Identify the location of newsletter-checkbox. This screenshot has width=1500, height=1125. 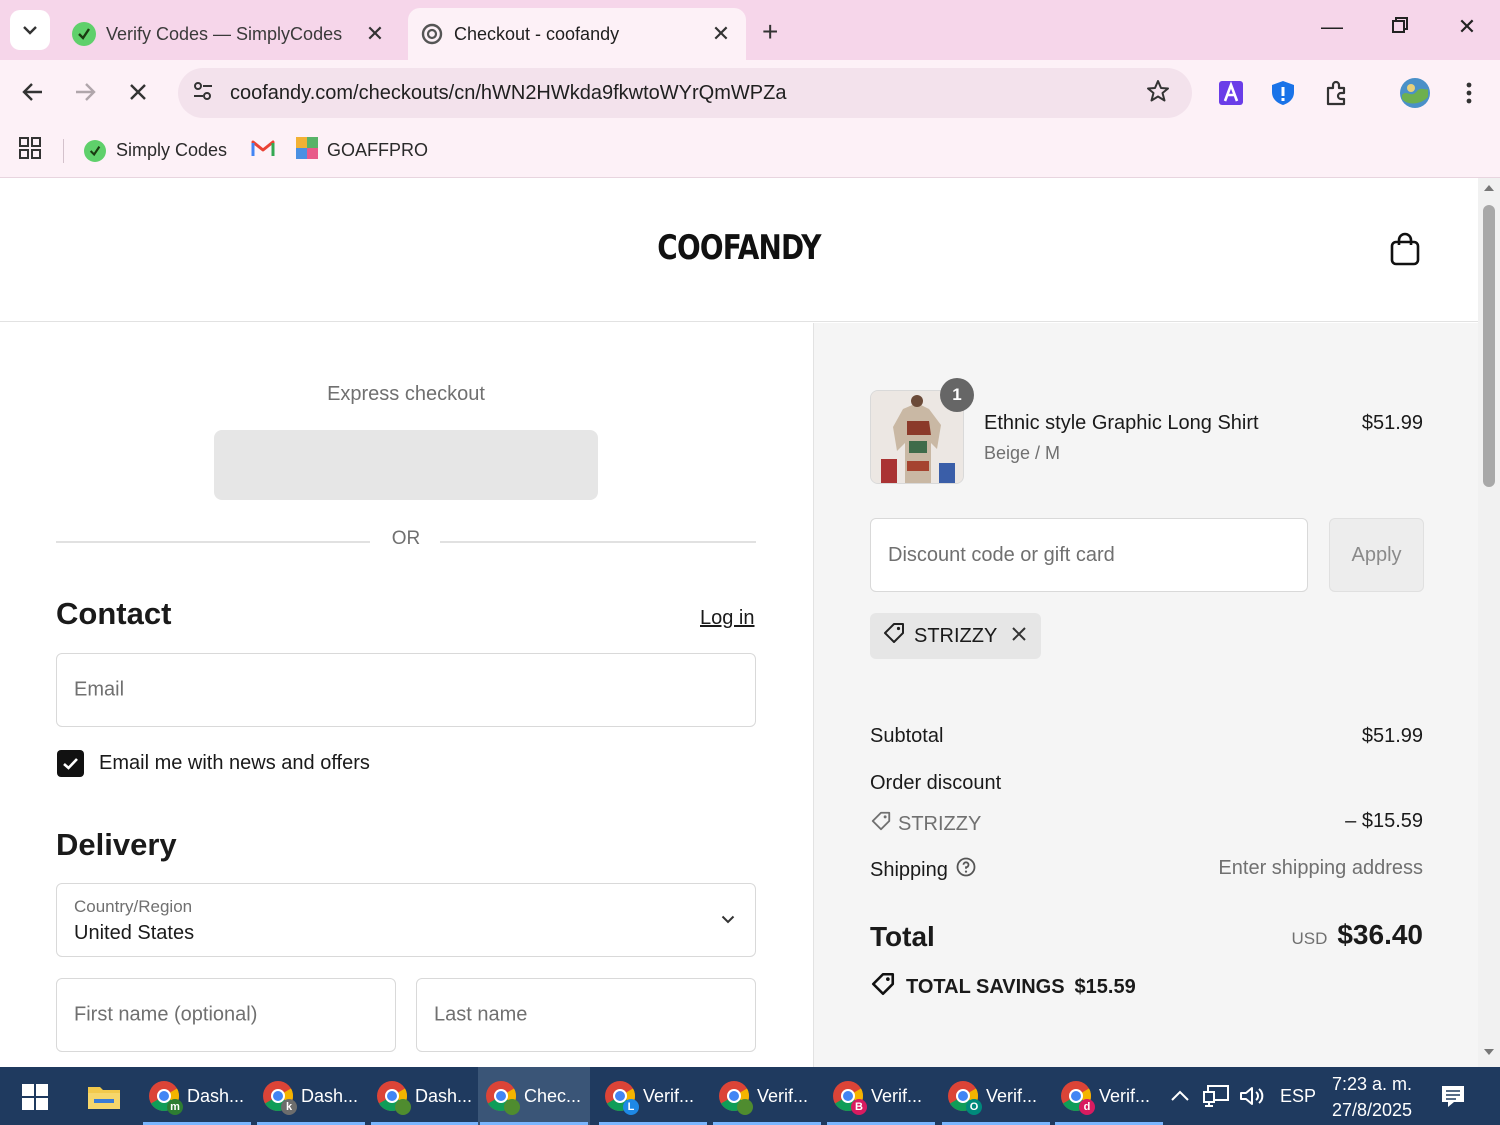
(70, 763).